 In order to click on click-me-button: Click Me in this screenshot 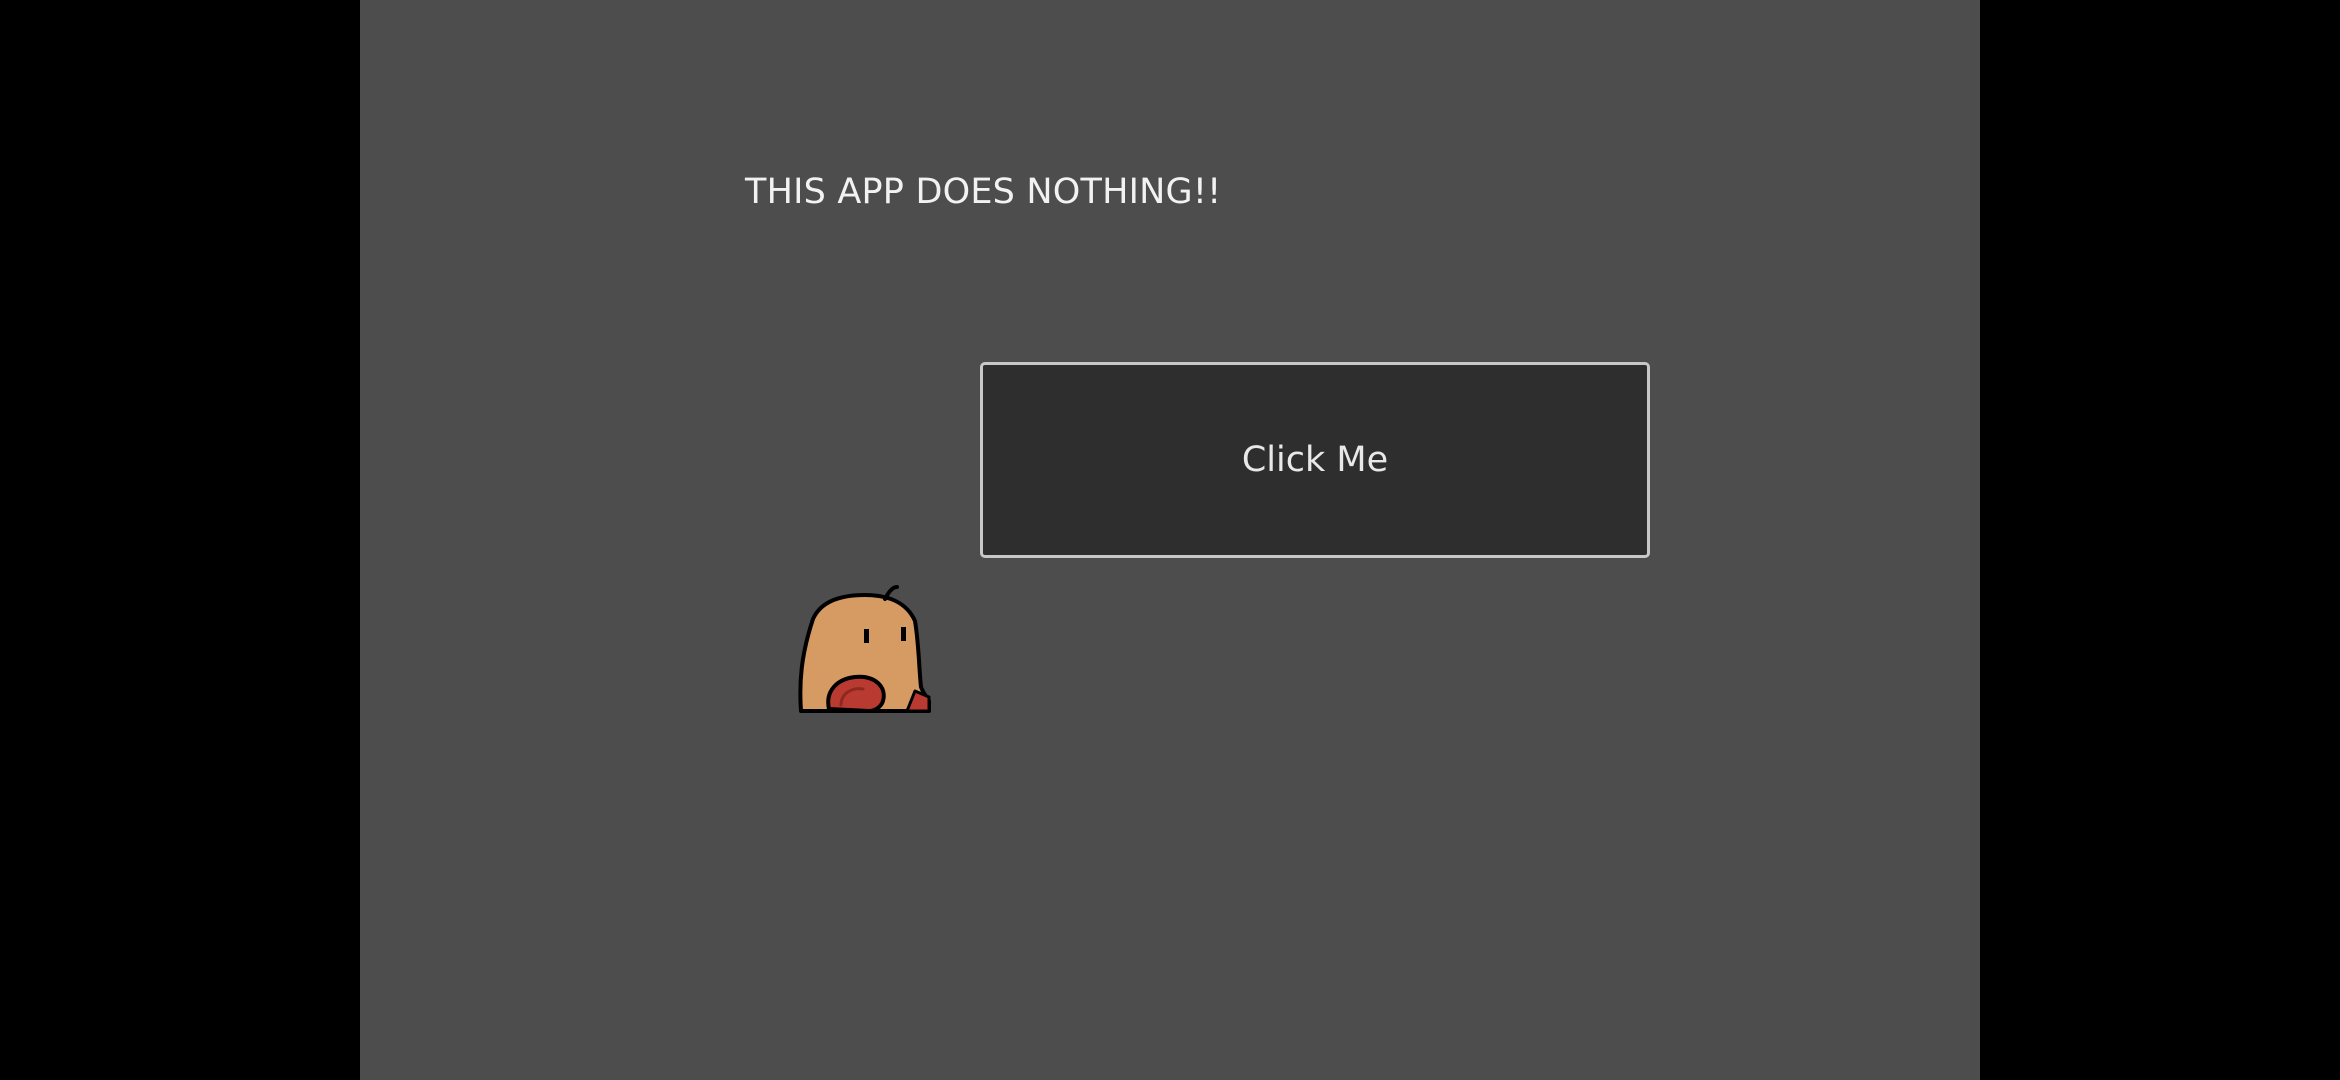, I will do `click(1315, 460)`.